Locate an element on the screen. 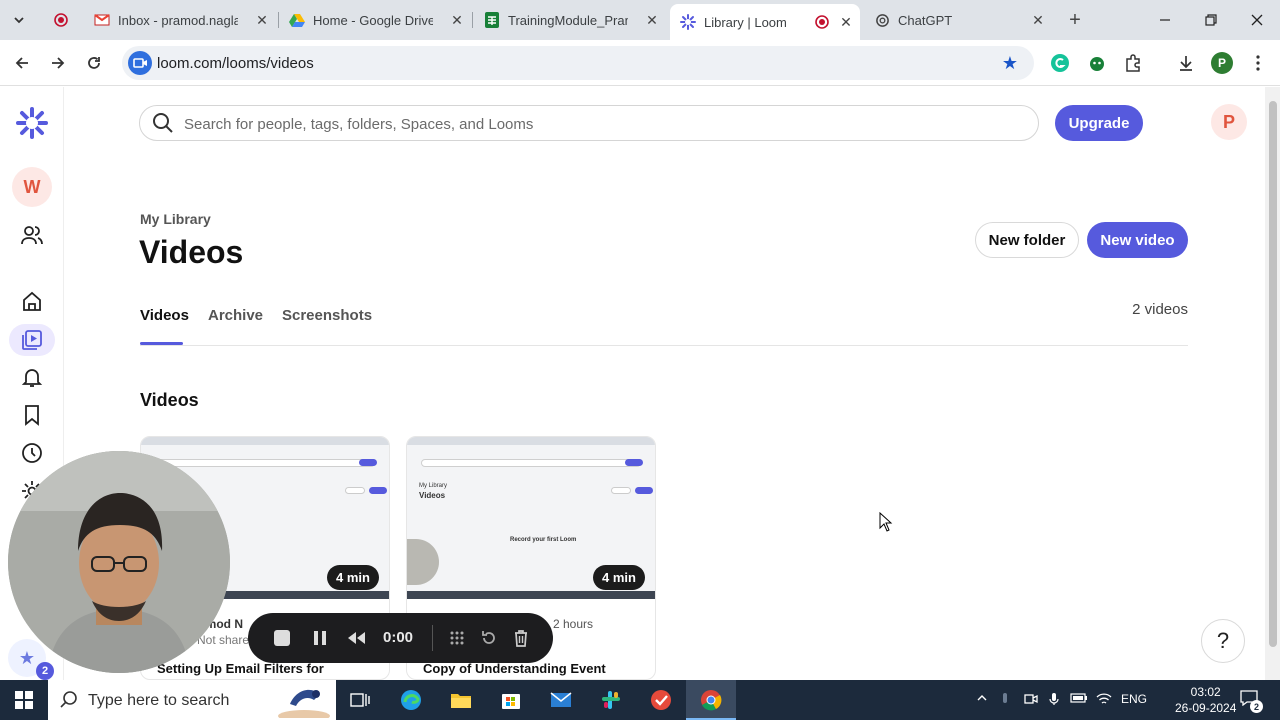 The image size is (1280, 720). back-arrow-icon is located at coordinates (22, 63).